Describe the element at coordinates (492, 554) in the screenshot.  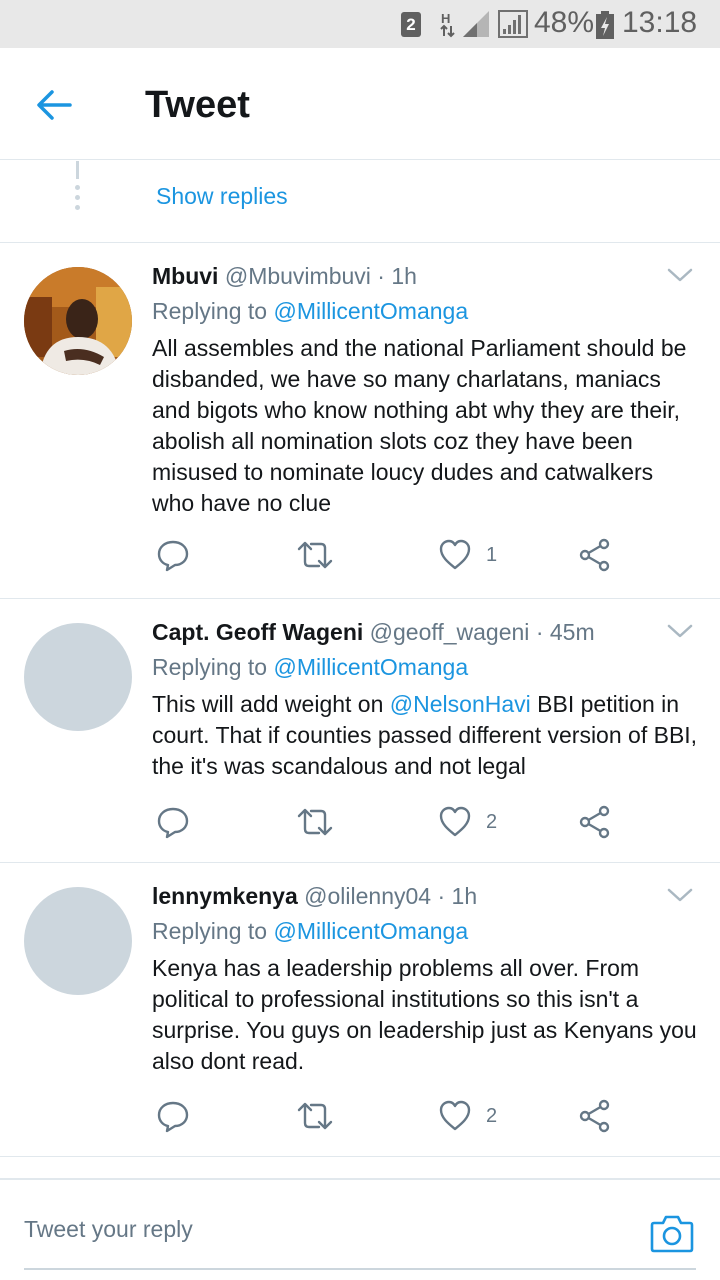
I see `like-count: 1` at that location.